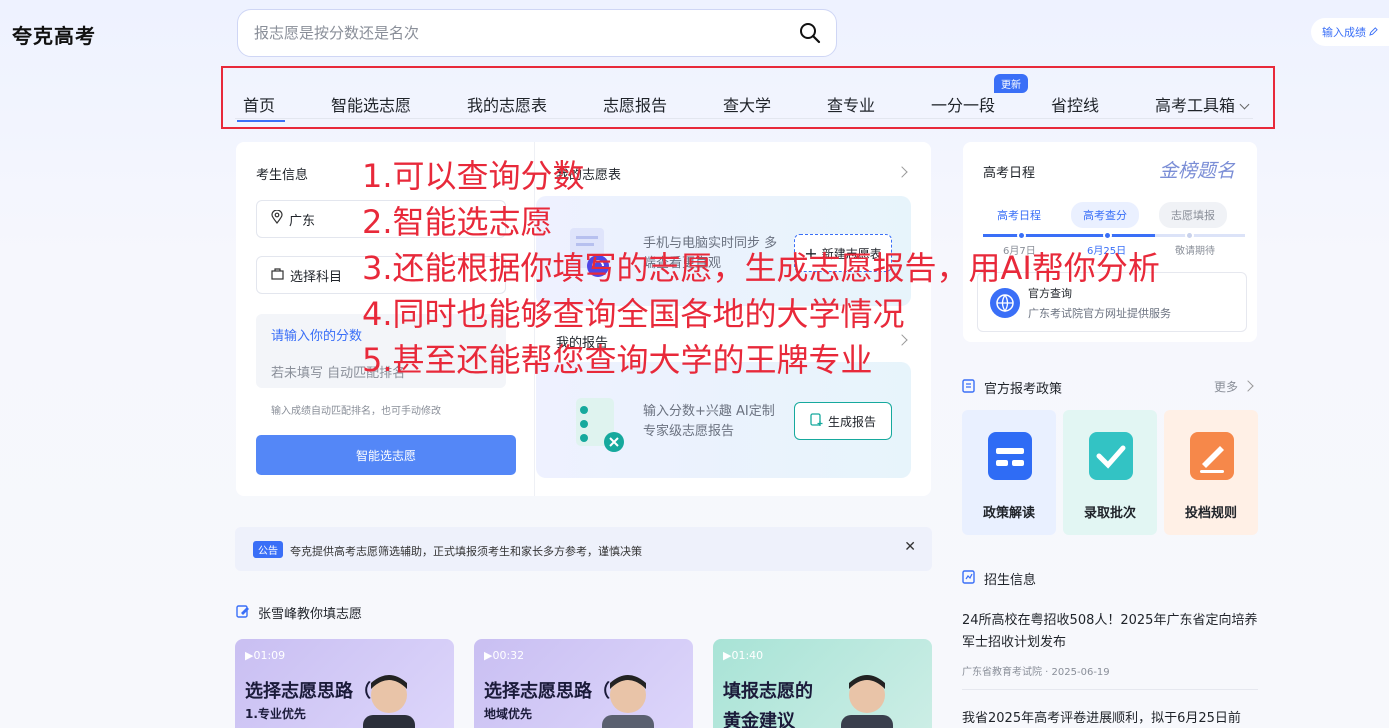 Image resolution: width=1389 pixels, height=728 pixels. What do you see at coordinates (583, 683) in the screenshot?
I see `video-card-2: ▶00:32 选择志愿思路（下） 地域优先` at bounding box center [583, 683].